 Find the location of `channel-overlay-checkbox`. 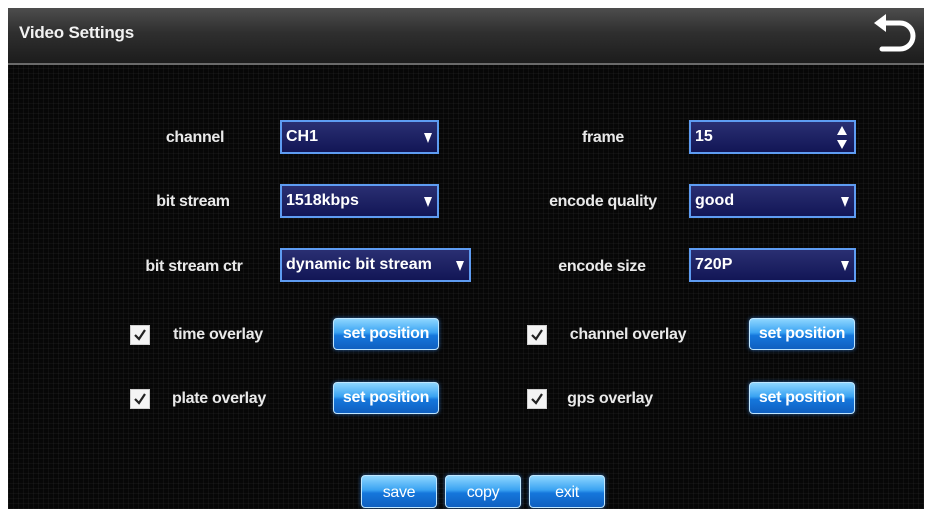

channel-overlay-checkbox is located at coordinates (537, 335).